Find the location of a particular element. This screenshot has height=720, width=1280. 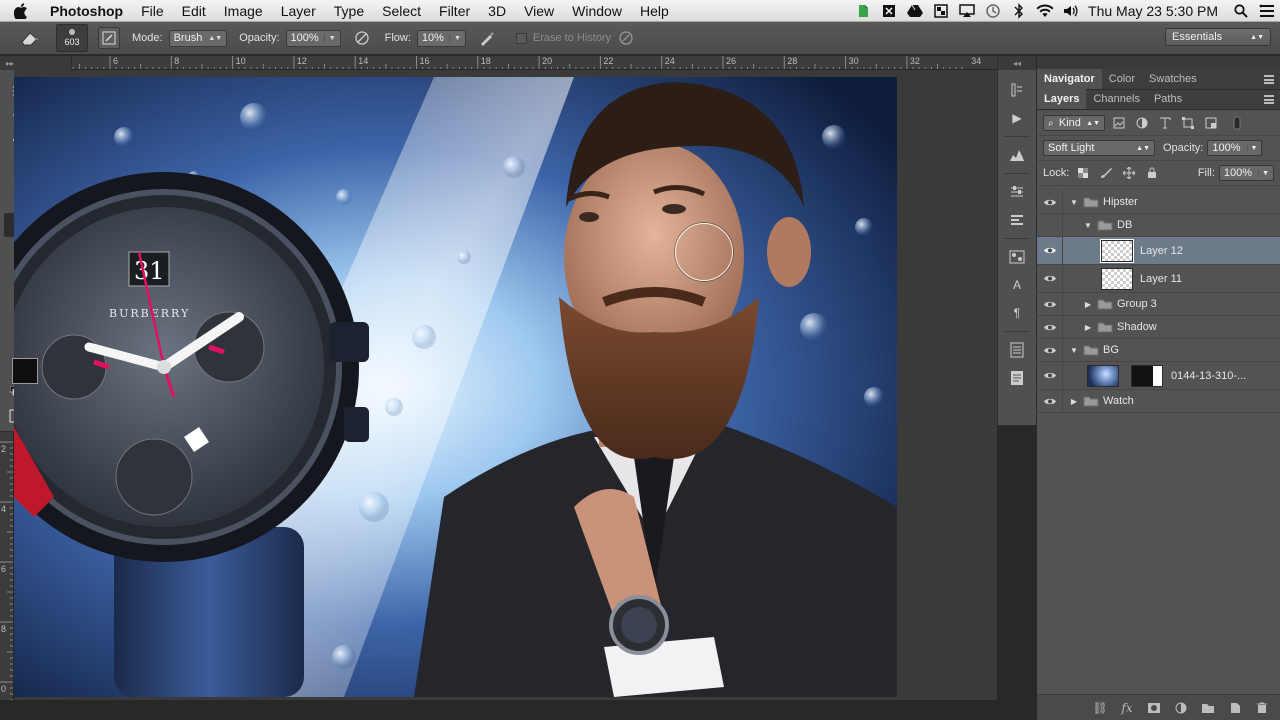

lock-image-pixels-icon is located at coordinates (1106, 173).